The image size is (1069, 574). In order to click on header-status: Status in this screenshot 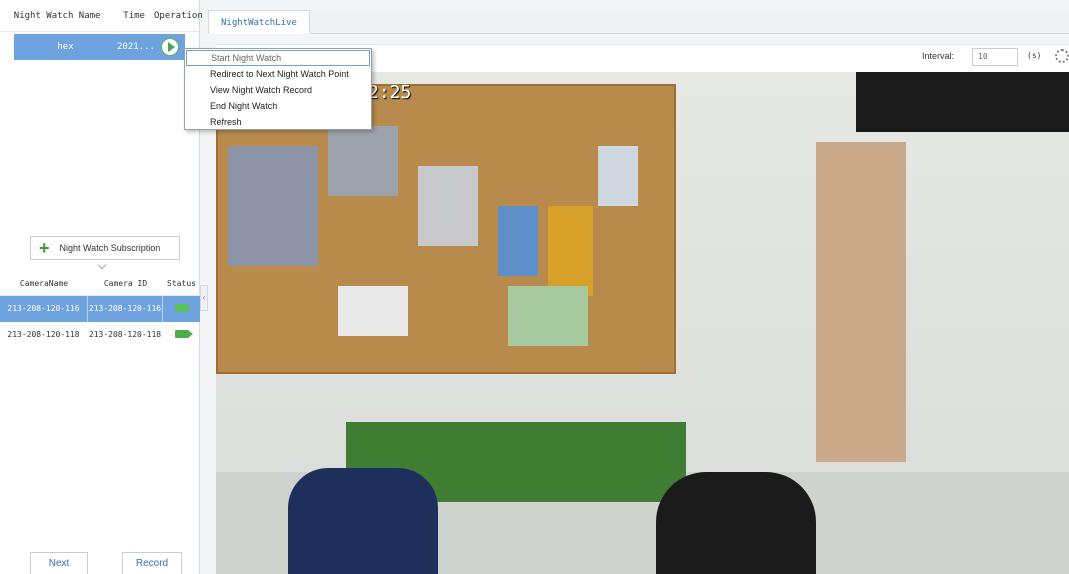, I will do `click(181, 283)`.